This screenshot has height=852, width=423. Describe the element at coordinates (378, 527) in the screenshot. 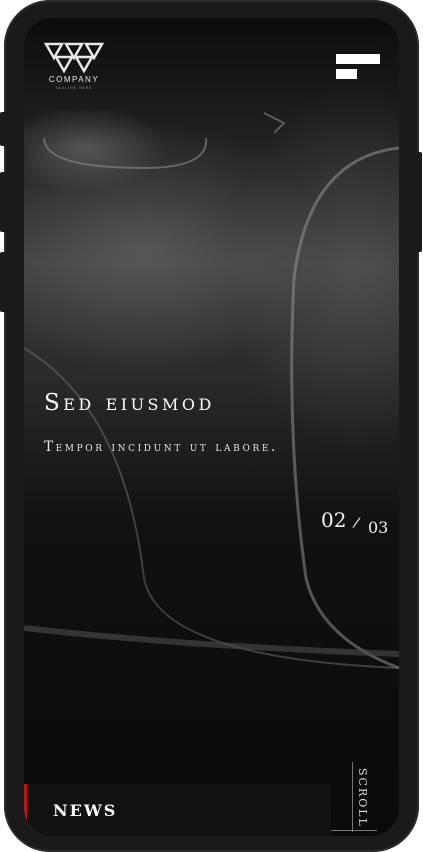

I see `slide-counter-total: 03` at that location.